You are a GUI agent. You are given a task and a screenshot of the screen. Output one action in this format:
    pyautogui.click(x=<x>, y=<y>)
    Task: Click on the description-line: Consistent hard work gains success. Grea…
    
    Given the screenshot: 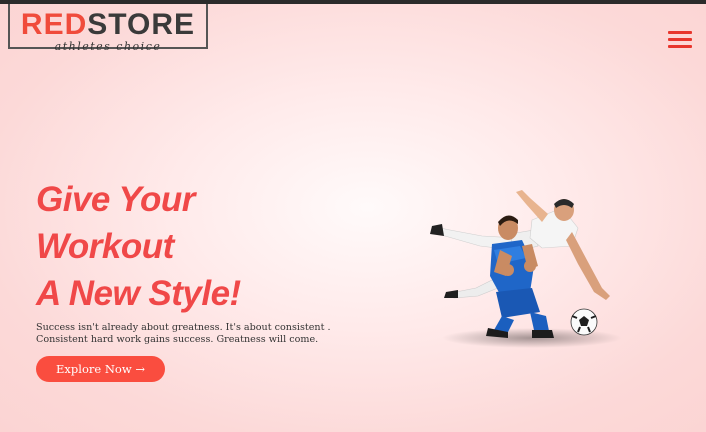 What is the action you would take?
    pyautogui.click(x=177, y=339)
    